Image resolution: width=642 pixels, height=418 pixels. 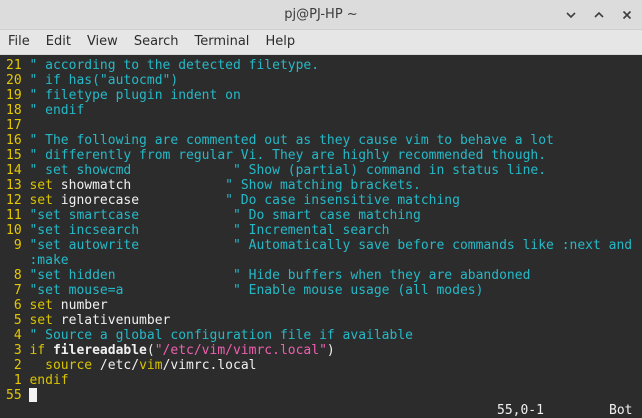 I want to click on line-number: 7, so click(x=18, y=290).